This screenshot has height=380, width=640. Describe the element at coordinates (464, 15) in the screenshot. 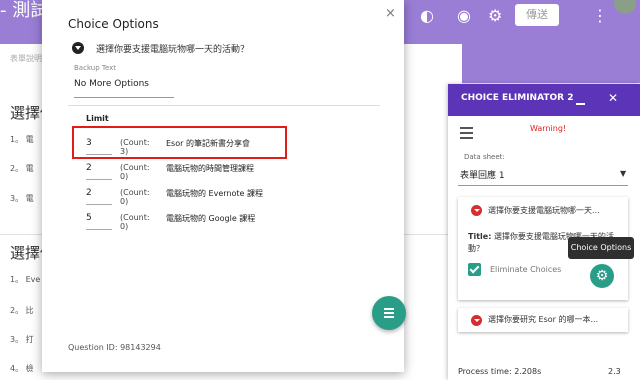

I see `preview-icon: ◉` at that location.